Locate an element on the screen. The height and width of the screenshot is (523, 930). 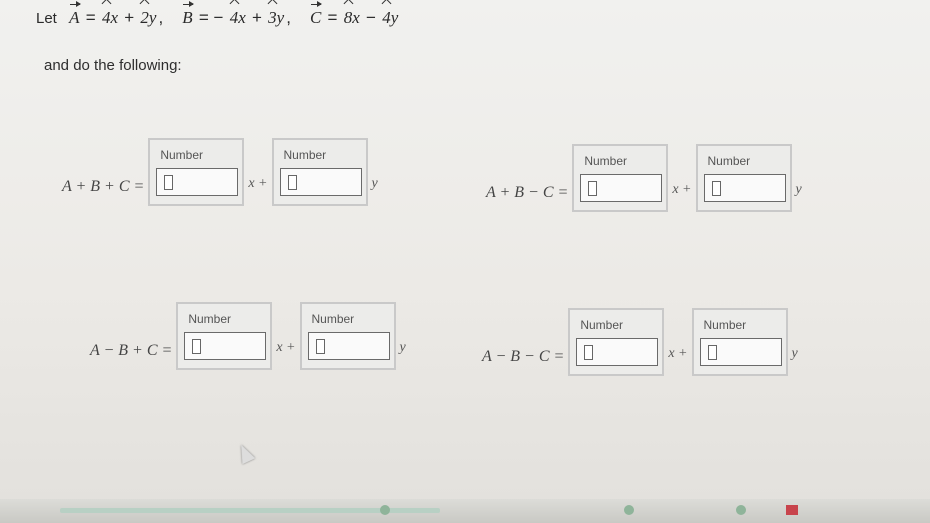
answer-row-3: A − B + C = Number x + Number y is located at coordinates (250, 336).